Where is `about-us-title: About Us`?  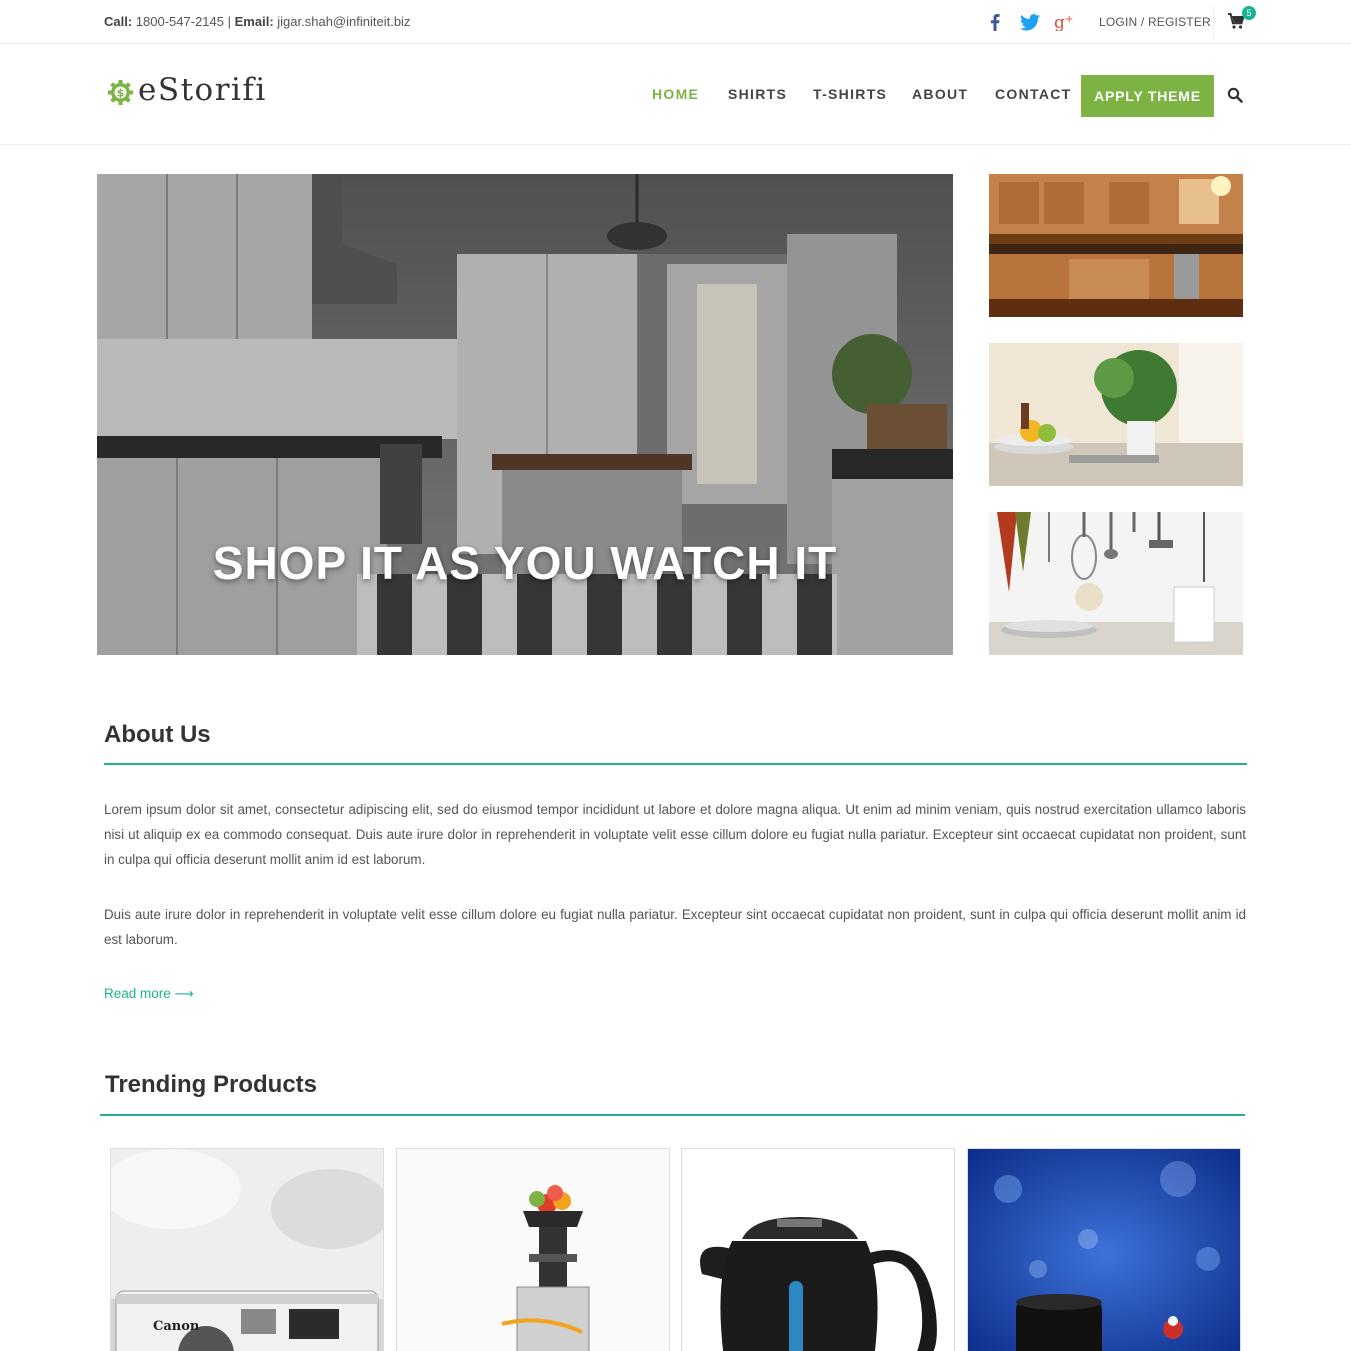
about-us-title: About Us is located at coordinates (157, 734).